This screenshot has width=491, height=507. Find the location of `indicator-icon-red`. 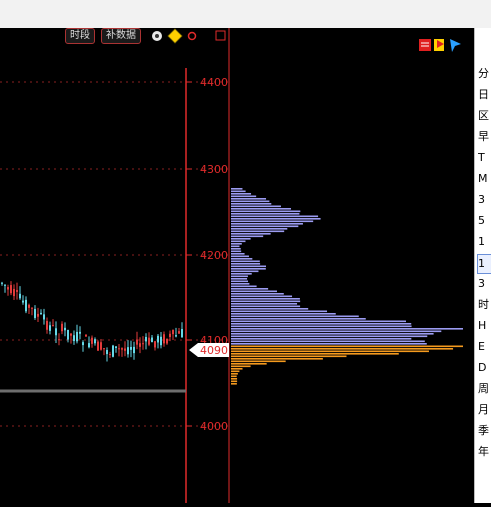

indicator-icon-red is located at coordinates (425, 45).